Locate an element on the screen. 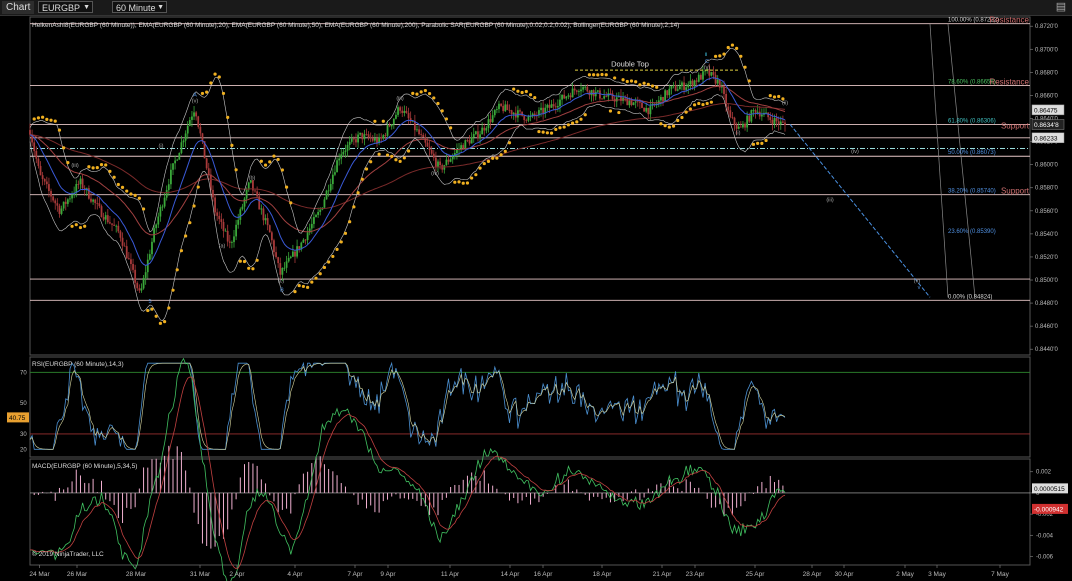  x-tick-label: 30 Apr is located at coordinates (845, 574).